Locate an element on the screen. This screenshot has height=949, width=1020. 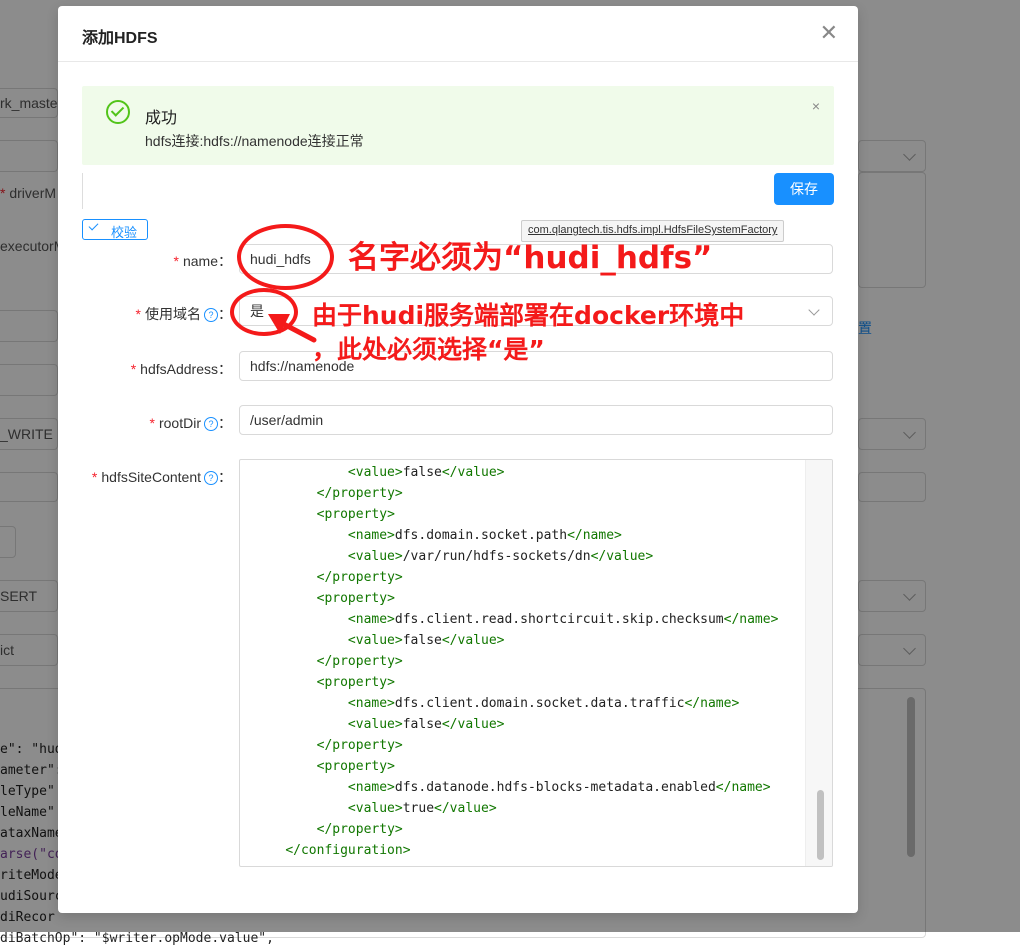
verify-button: 校验 is located at coordinates (115, 229).